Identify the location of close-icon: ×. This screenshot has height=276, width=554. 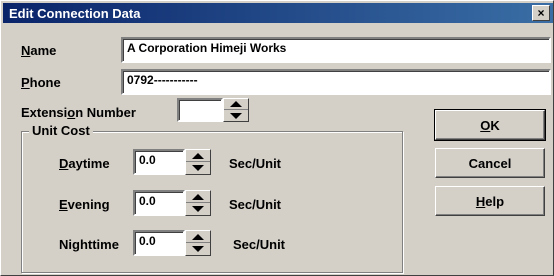
(541, 13).